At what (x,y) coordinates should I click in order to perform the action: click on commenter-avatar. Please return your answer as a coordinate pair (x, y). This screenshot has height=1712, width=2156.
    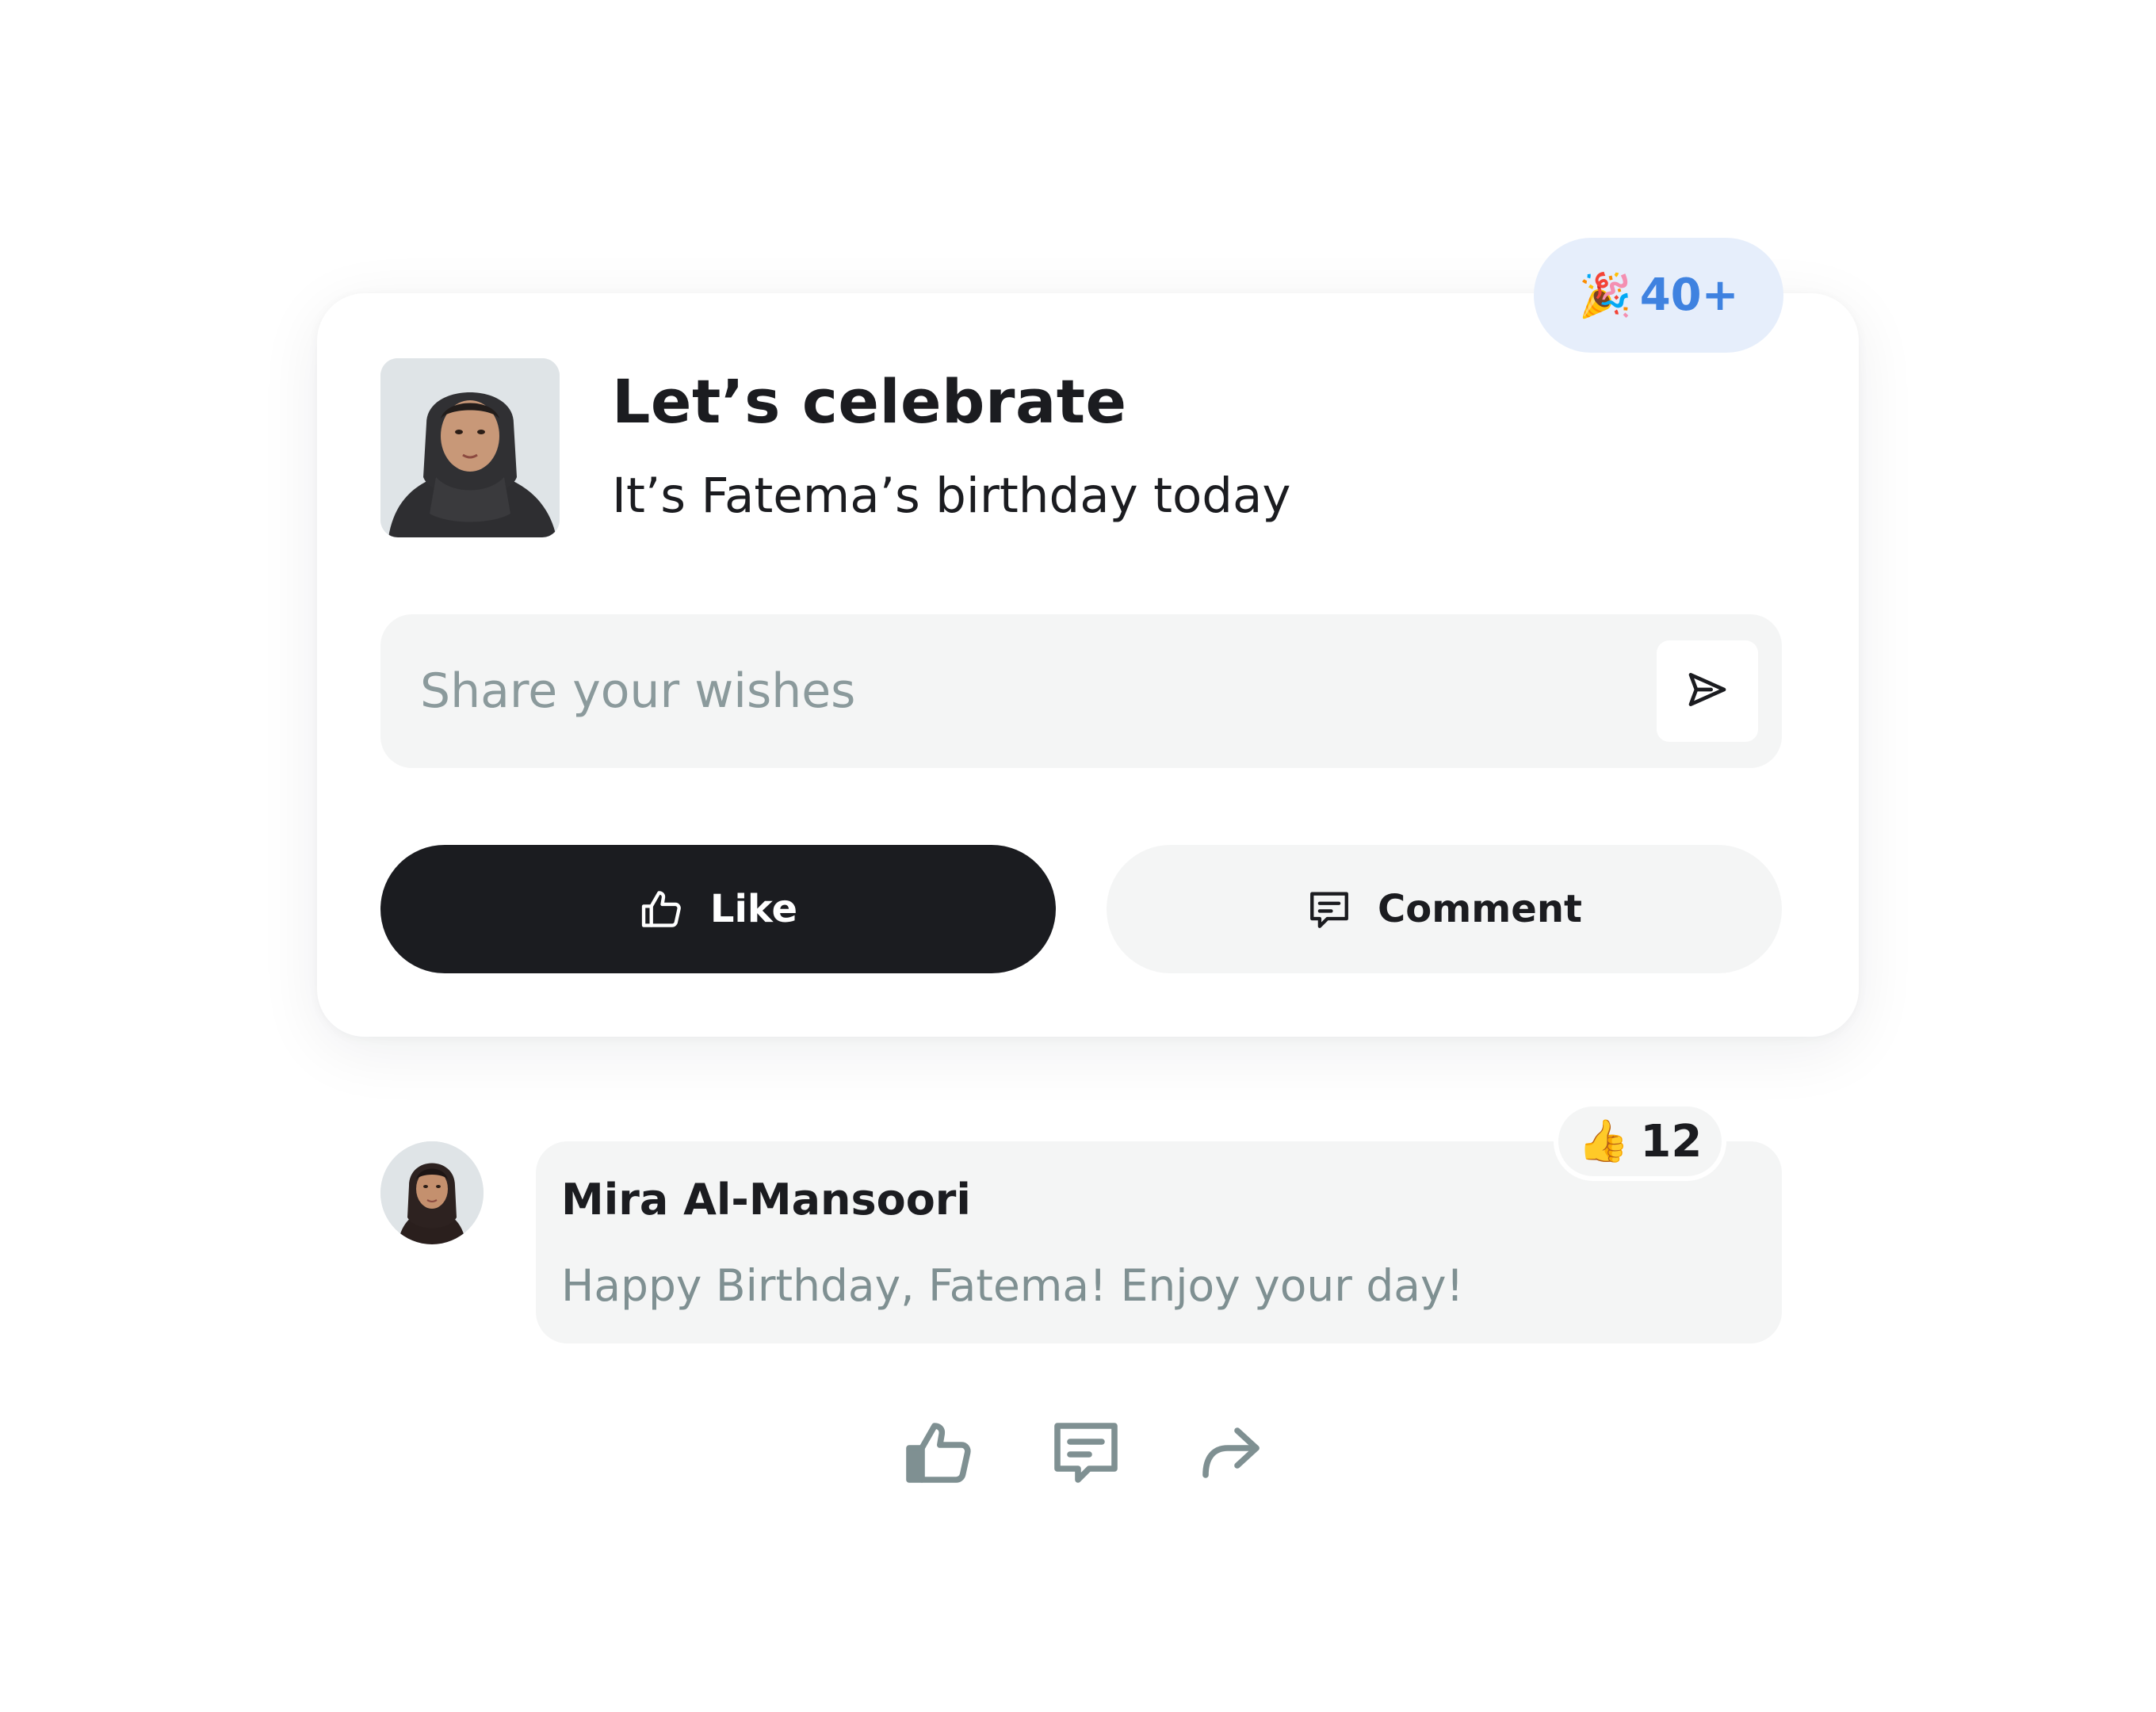
    Looking at the image, I should click on (432, 1192).